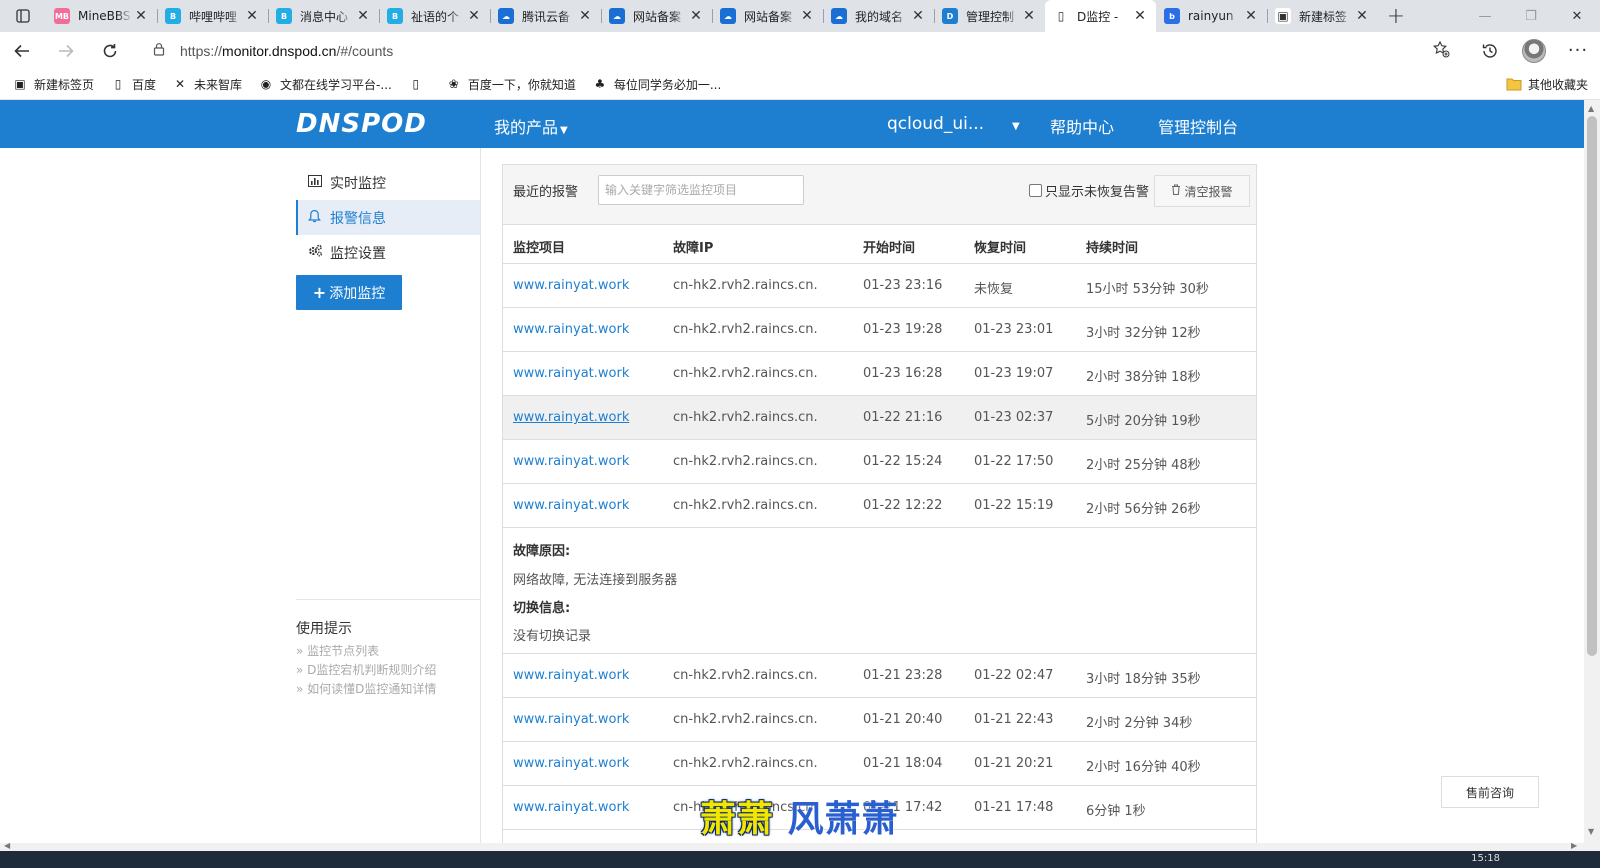 This screenshot has width=1600, height=868. Describe the element at coordinates (903, 719) in the screenshot. I see `start-time: 01-21 20:40` at that location.